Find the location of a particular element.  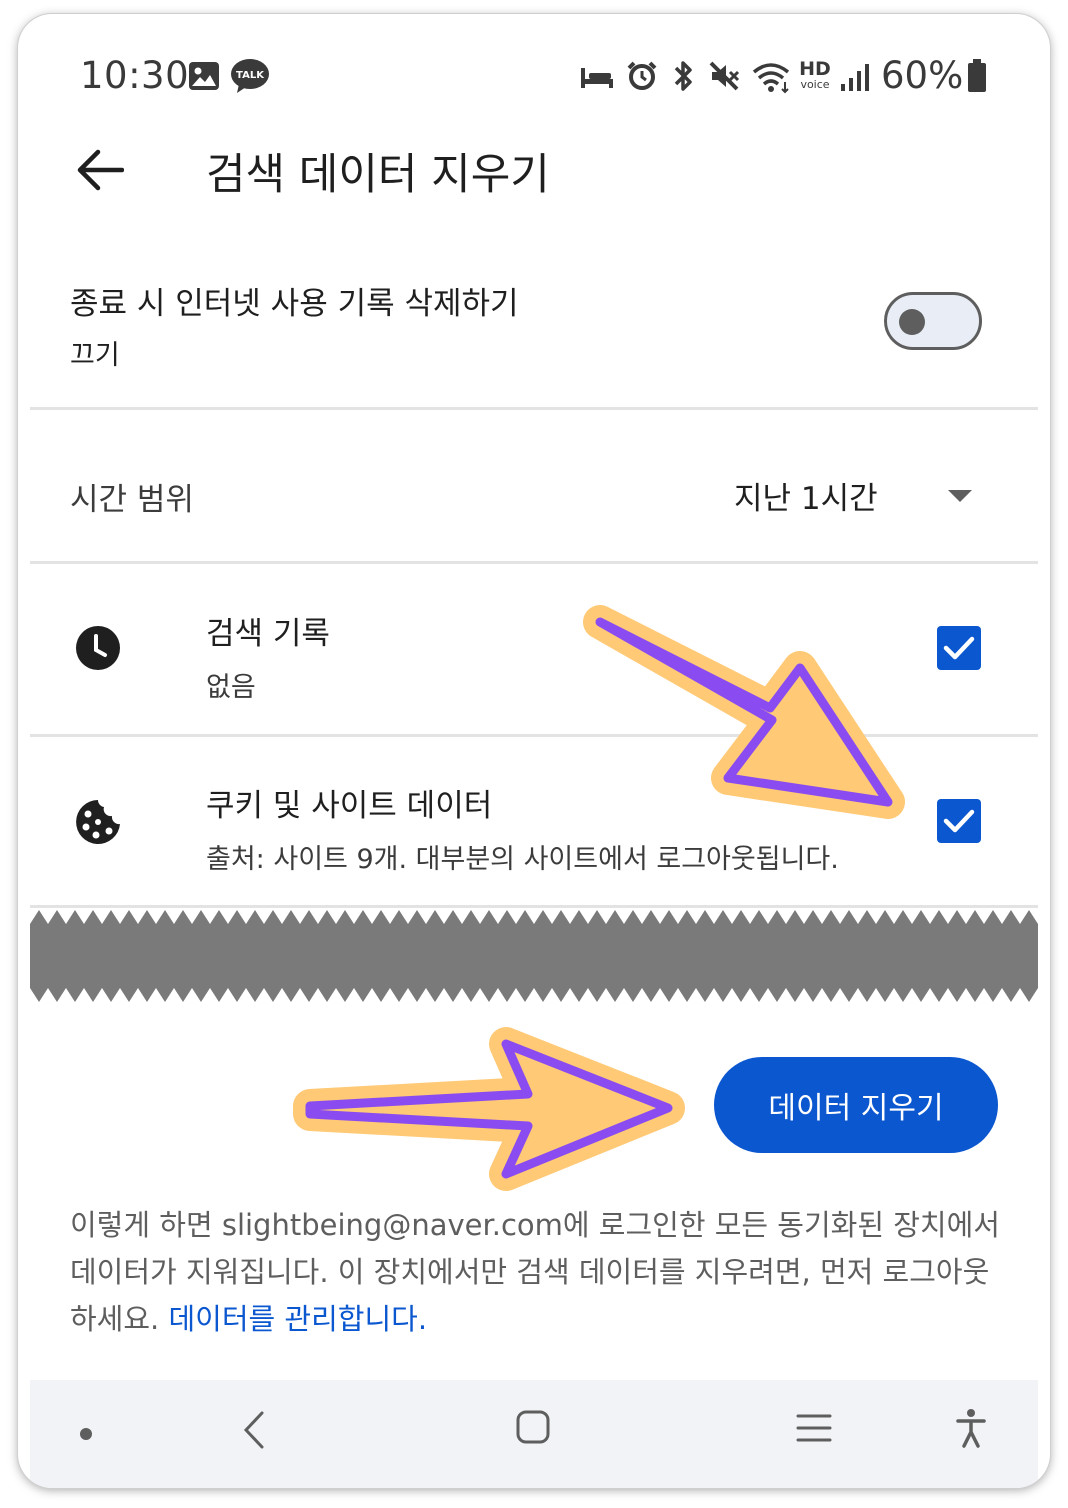

auto-delete-toggle is located at coordinates (933, 321).